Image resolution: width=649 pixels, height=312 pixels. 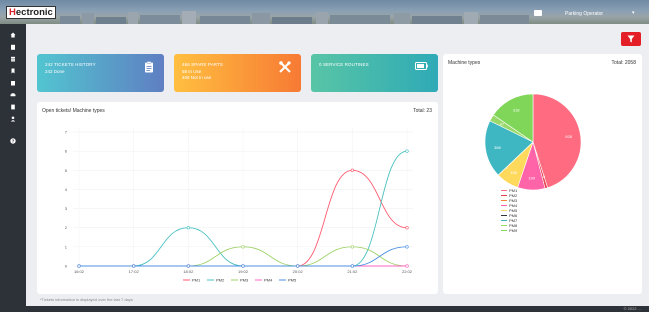 What do you see at coordinates (344, 64) in the screenshot?
I see `service-routines-title: 0 SERVICE ROUTINES` at bounding box center [344, 64].